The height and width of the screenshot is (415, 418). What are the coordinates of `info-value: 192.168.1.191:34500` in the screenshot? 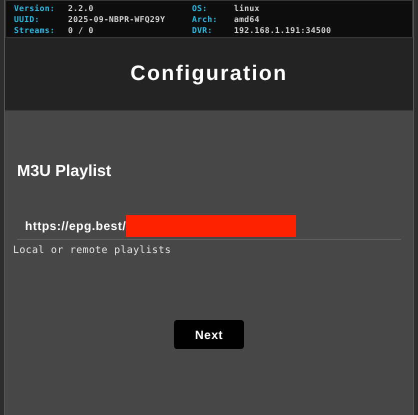 It's located at (283, 30).